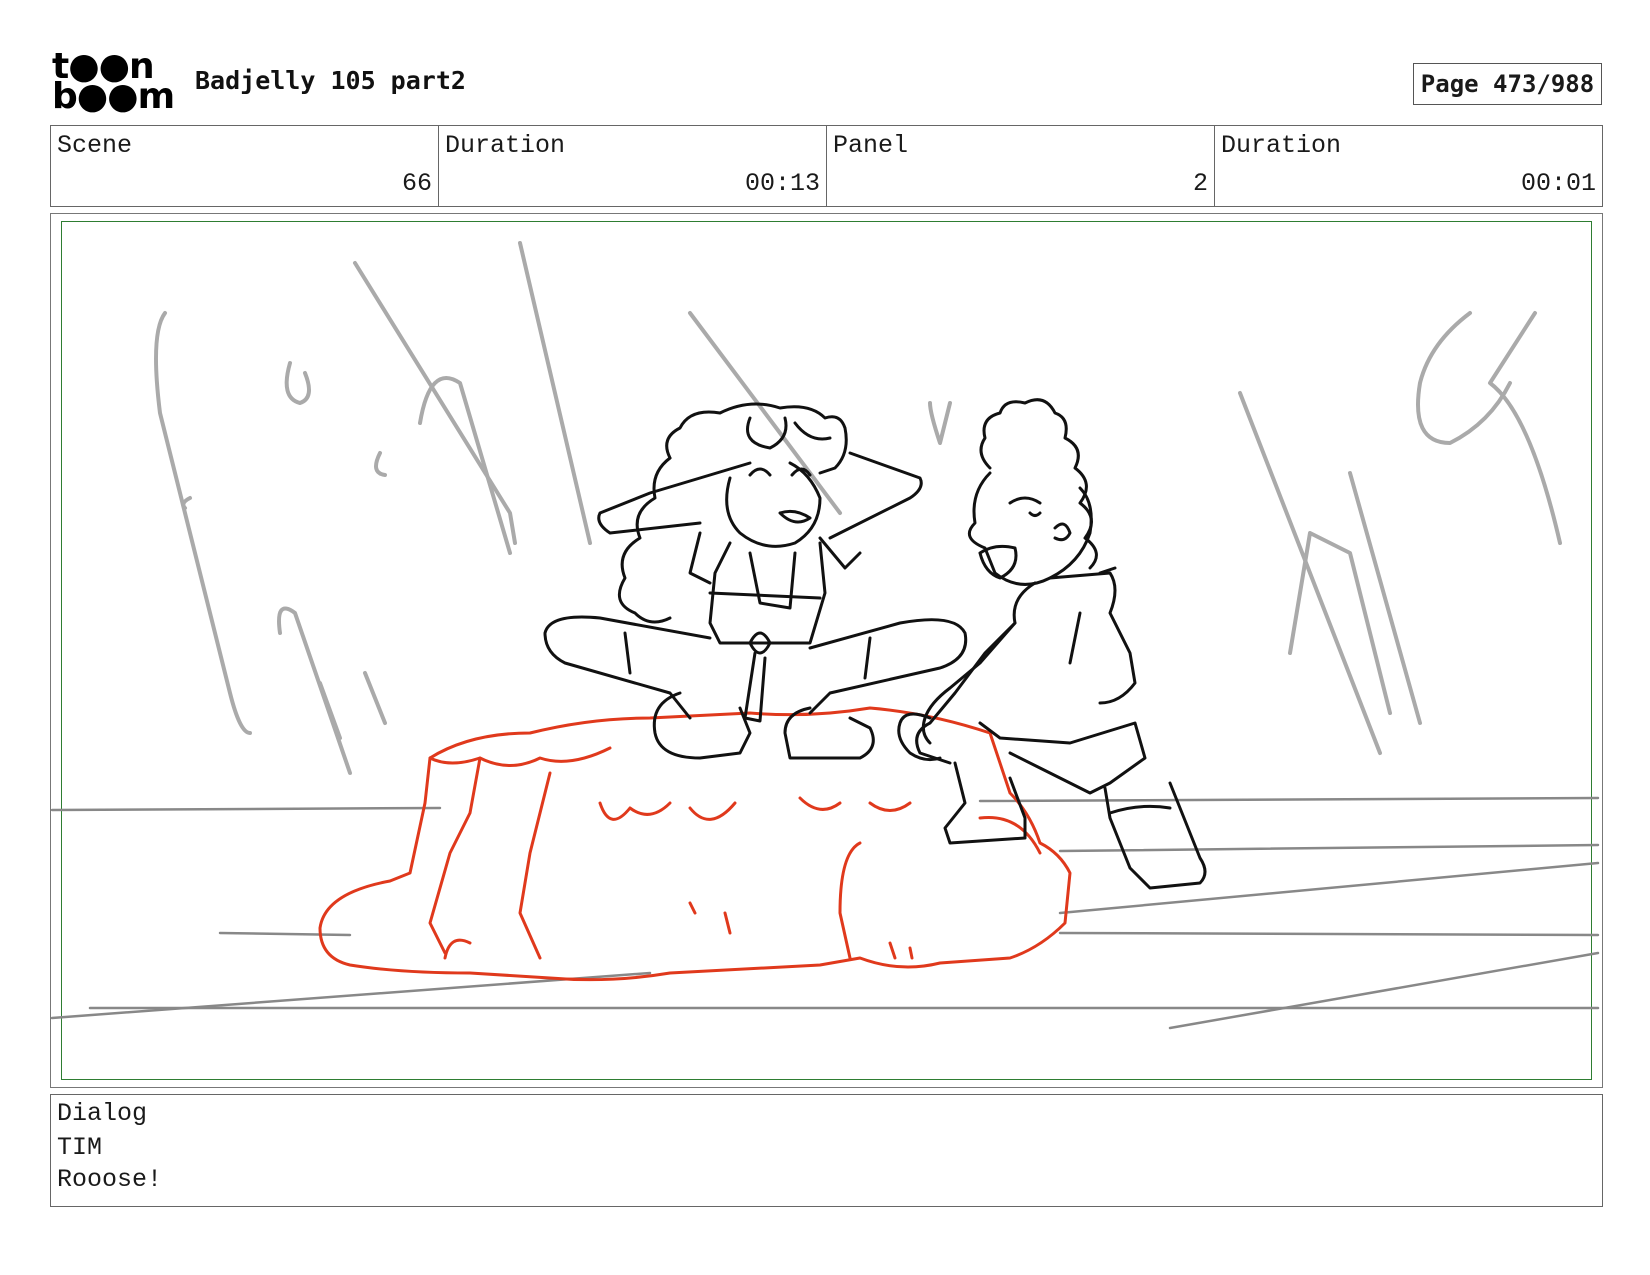 The width and height of the screenshot is (1650, 1275). I want to click on panel-duration-value: 00:01, so click(1558, 183).